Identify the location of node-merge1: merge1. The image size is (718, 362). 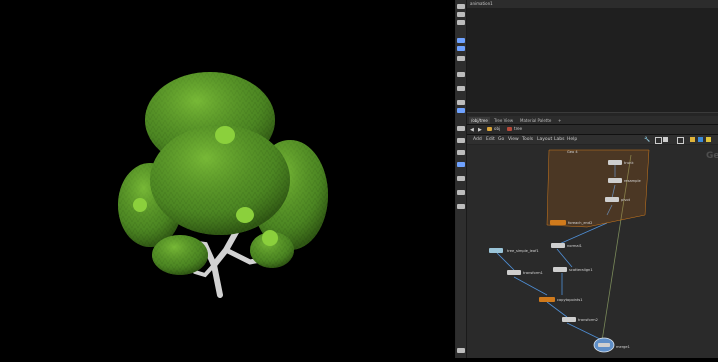
(611, 345).